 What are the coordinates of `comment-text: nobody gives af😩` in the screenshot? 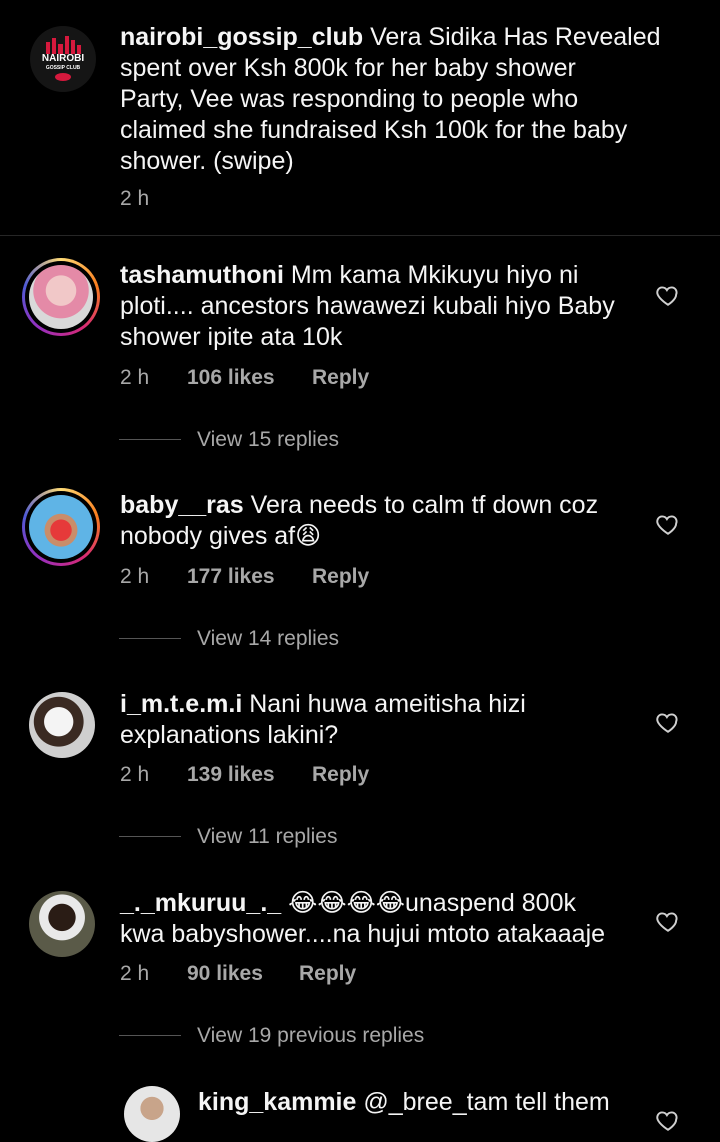 It's located at (221, 536).